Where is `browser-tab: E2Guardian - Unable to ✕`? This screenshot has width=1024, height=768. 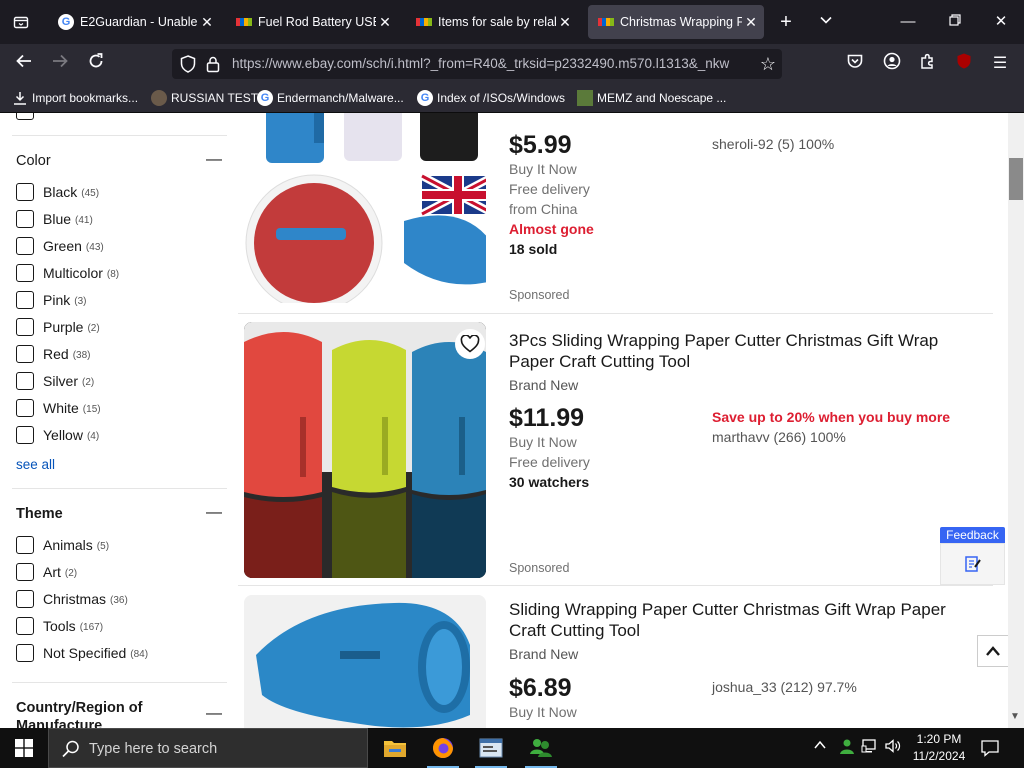
browser-tab: E2Guardian - Unable to ✕ is located at coordinates (134, 22).